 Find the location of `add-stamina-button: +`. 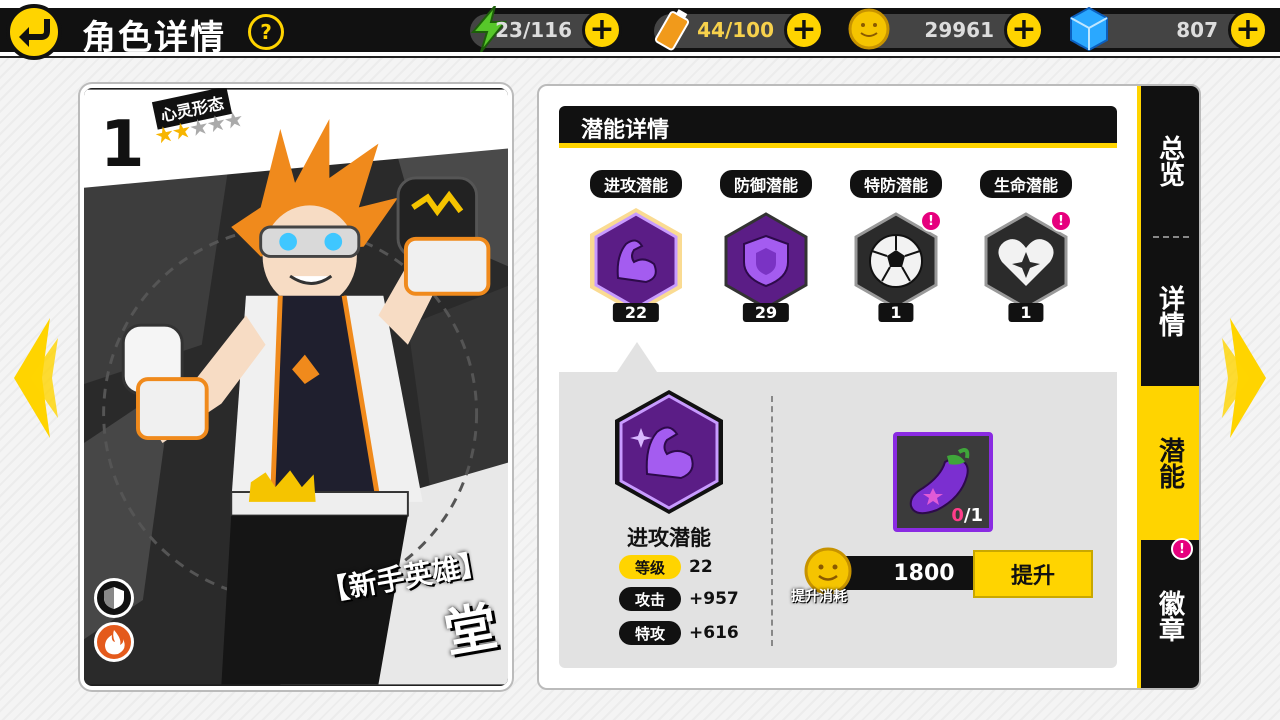

add-stamina-button: + is located at coordinates (602, 30).